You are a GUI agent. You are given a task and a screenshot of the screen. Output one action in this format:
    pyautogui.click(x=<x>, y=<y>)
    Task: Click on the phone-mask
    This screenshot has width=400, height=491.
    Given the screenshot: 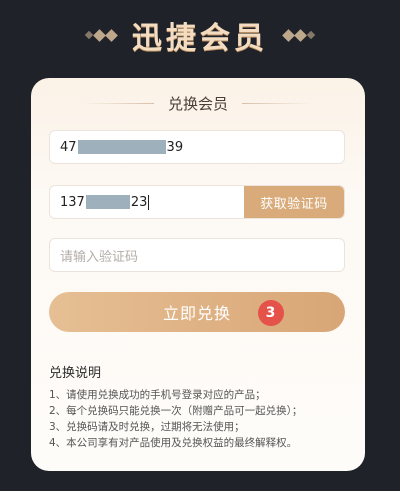 What is the action you would take?
    pyautogui.click(x=107, y=202)
    